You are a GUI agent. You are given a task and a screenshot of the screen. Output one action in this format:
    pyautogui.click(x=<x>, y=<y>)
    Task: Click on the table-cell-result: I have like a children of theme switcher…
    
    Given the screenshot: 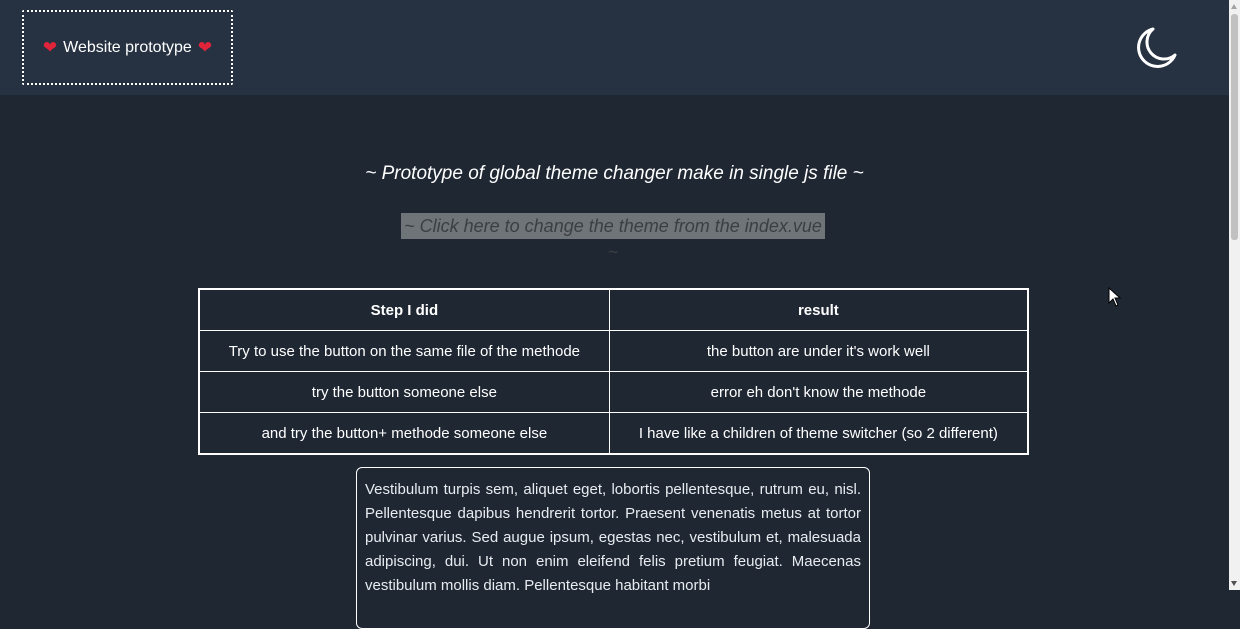 What is the action you would take?
    pyautogui.click(x=818, y=433)
    